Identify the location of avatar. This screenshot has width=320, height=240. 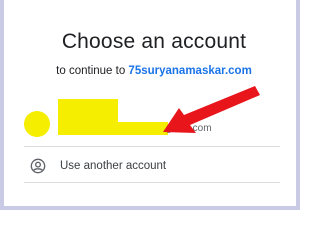
(37, 124).